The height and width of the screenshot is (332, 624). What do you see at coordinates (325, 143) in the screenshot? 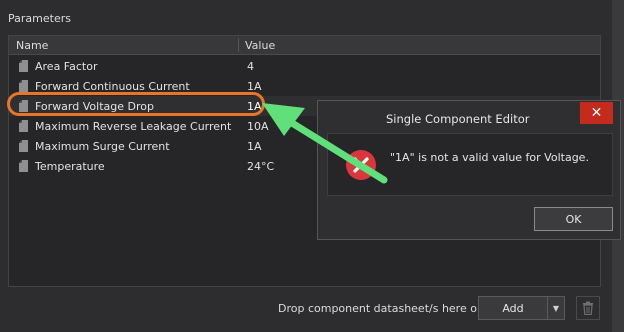
I see `annotation-arrow` at bounding box center [325, 143].